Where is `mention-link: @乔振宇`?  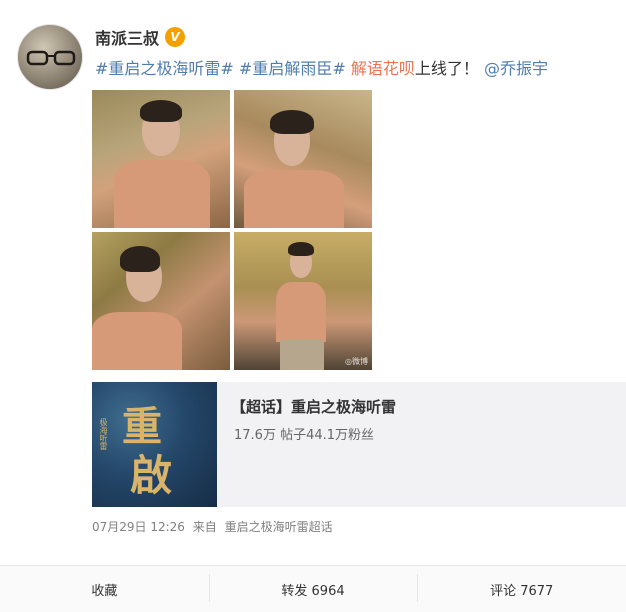
mention-link: @乔振宇 is located at coordinates (516, 68).